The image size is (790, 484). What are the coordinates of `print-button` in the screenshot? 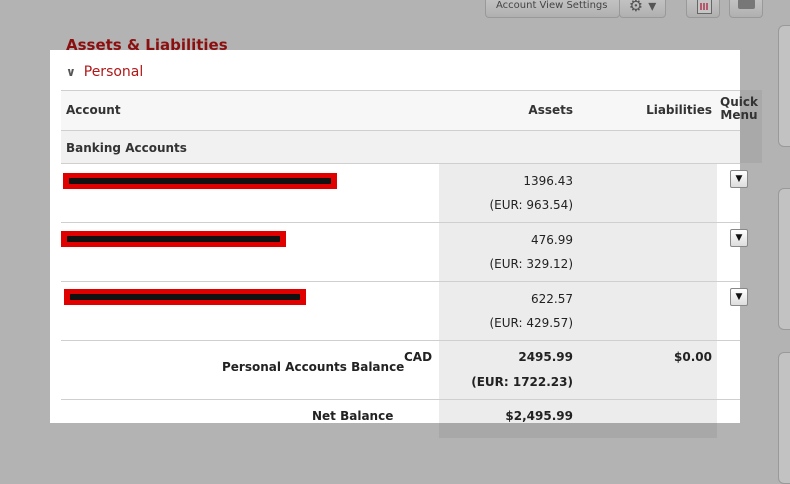 It's located at (746, 9).